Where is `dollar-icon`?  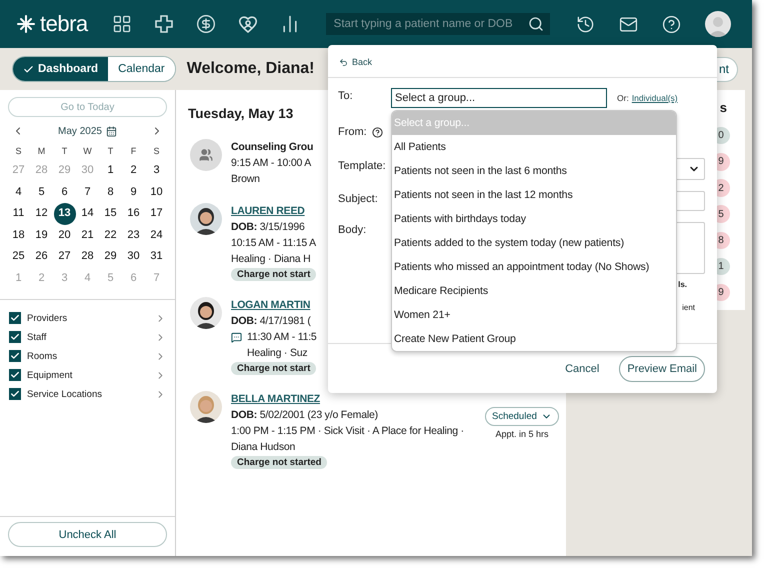 dollar-icon is located at coordinates (206, 24).